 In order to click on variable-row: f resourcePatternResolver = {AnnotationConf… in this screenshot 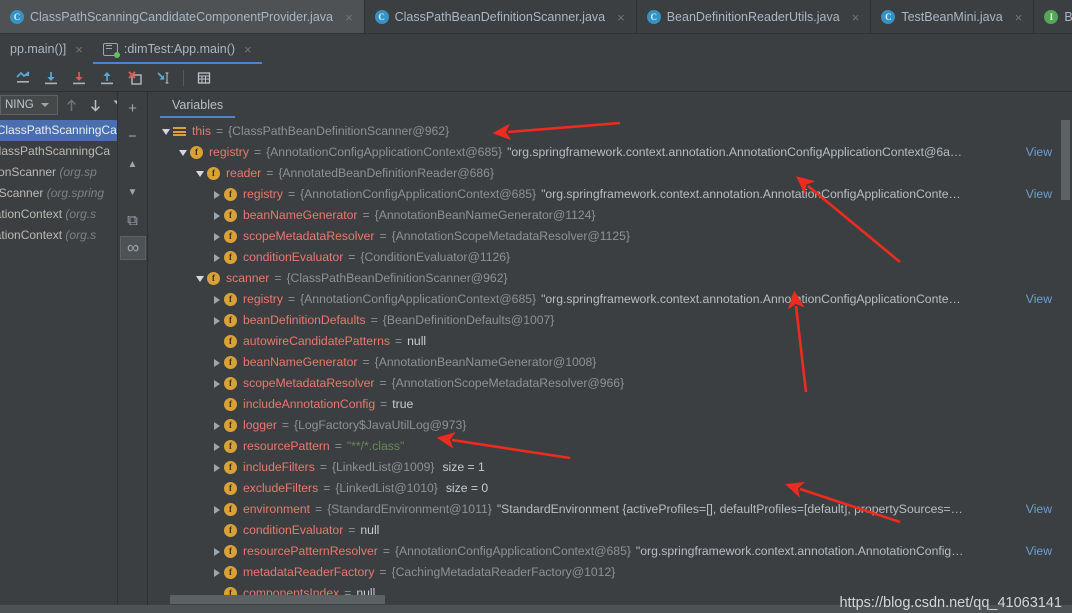, I will do `click(610, 551)`.